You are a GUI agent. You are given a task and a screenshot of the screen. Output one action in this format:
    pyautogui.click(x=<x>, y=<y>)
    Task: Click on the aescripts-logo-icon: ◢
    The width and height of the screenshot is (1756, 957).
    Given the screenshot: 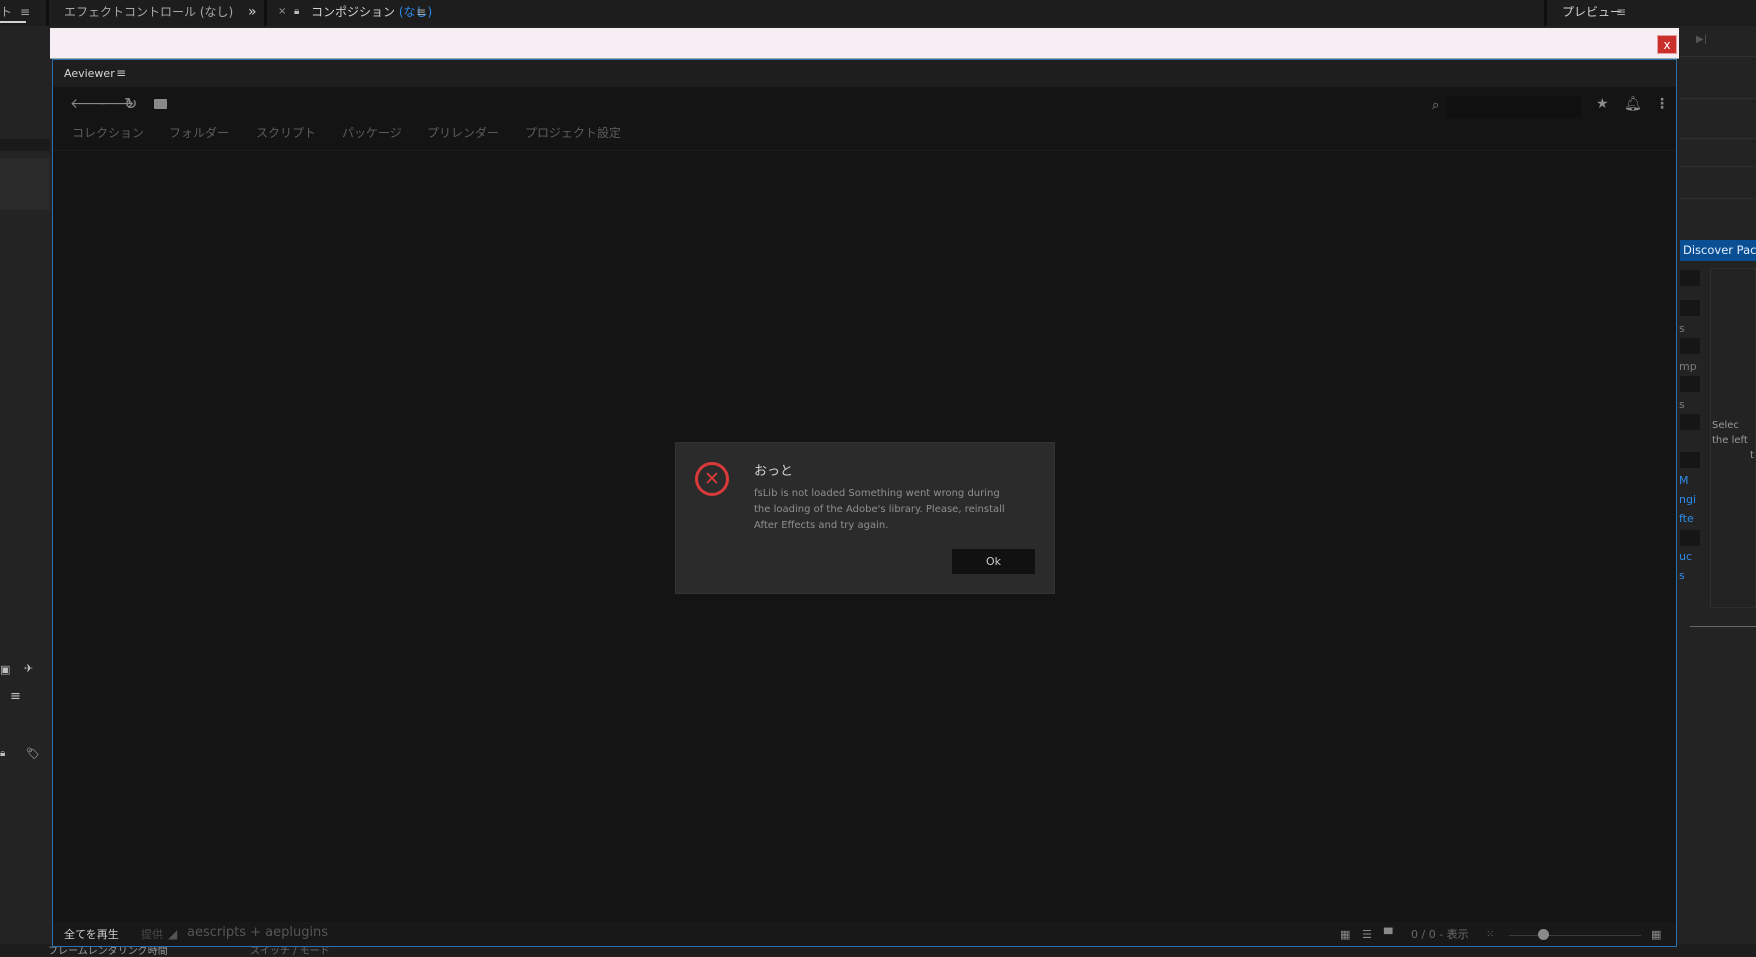 What is the action you would take?
    pyautogui.click(x=173, y=934)
    